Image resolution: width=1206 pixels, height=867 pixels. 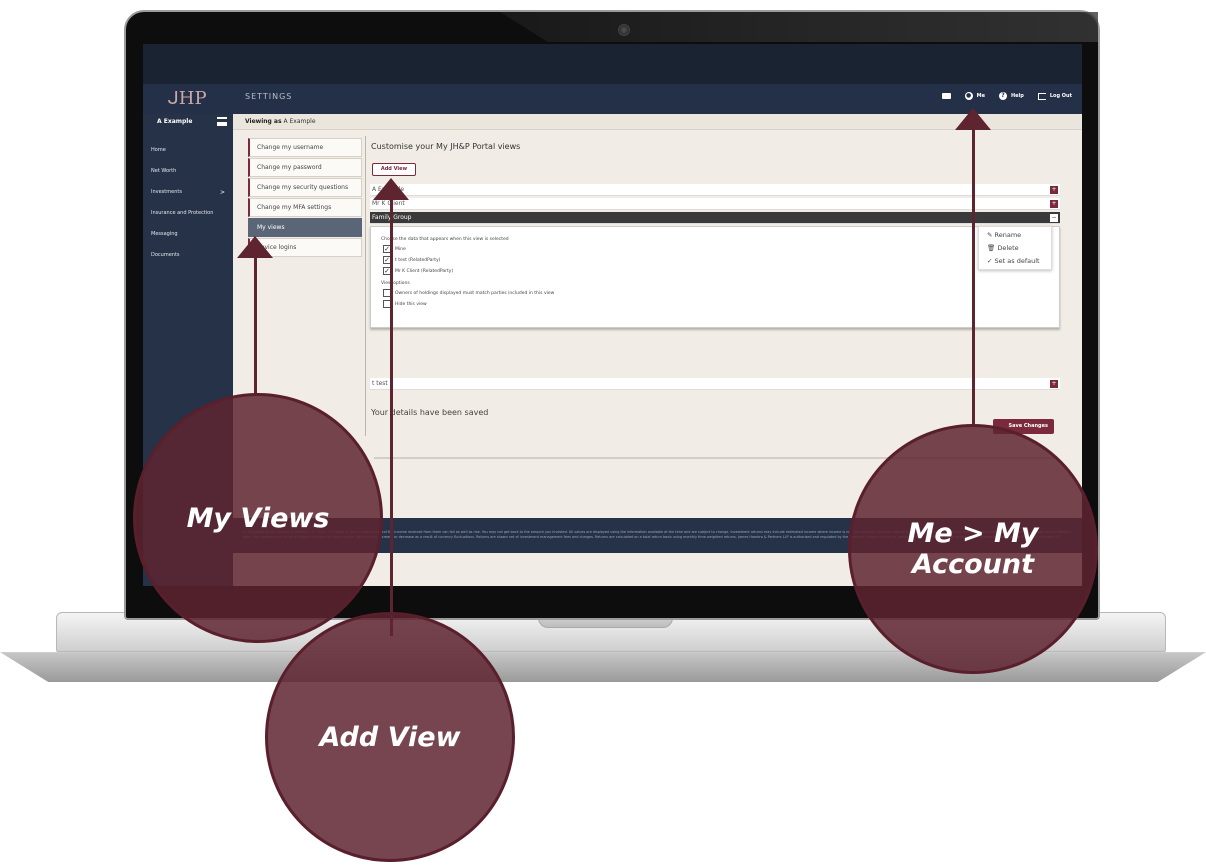 I want to click on viewing-label: Viewing as A Example, so click(x=280, y=121).